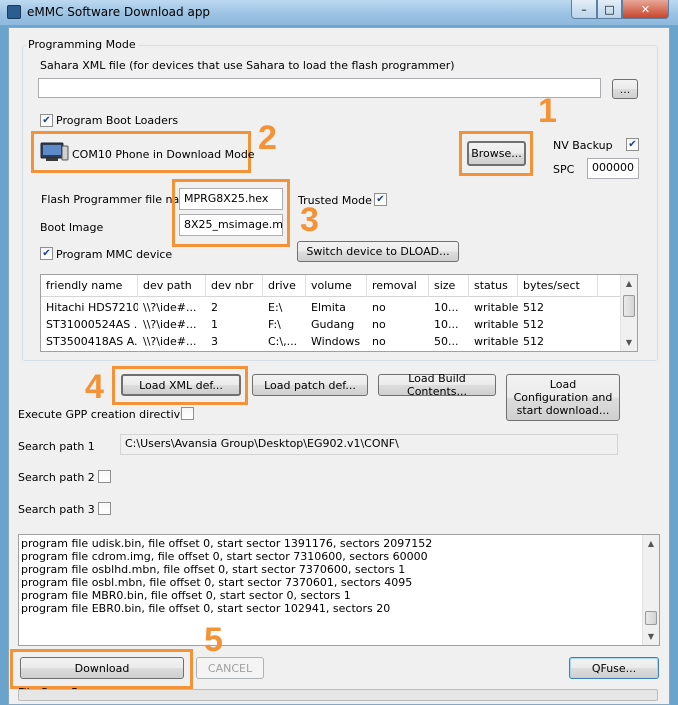 This screenshot has height=705, width=678. I want to click on table-cell: Windows, so click(336, 341).